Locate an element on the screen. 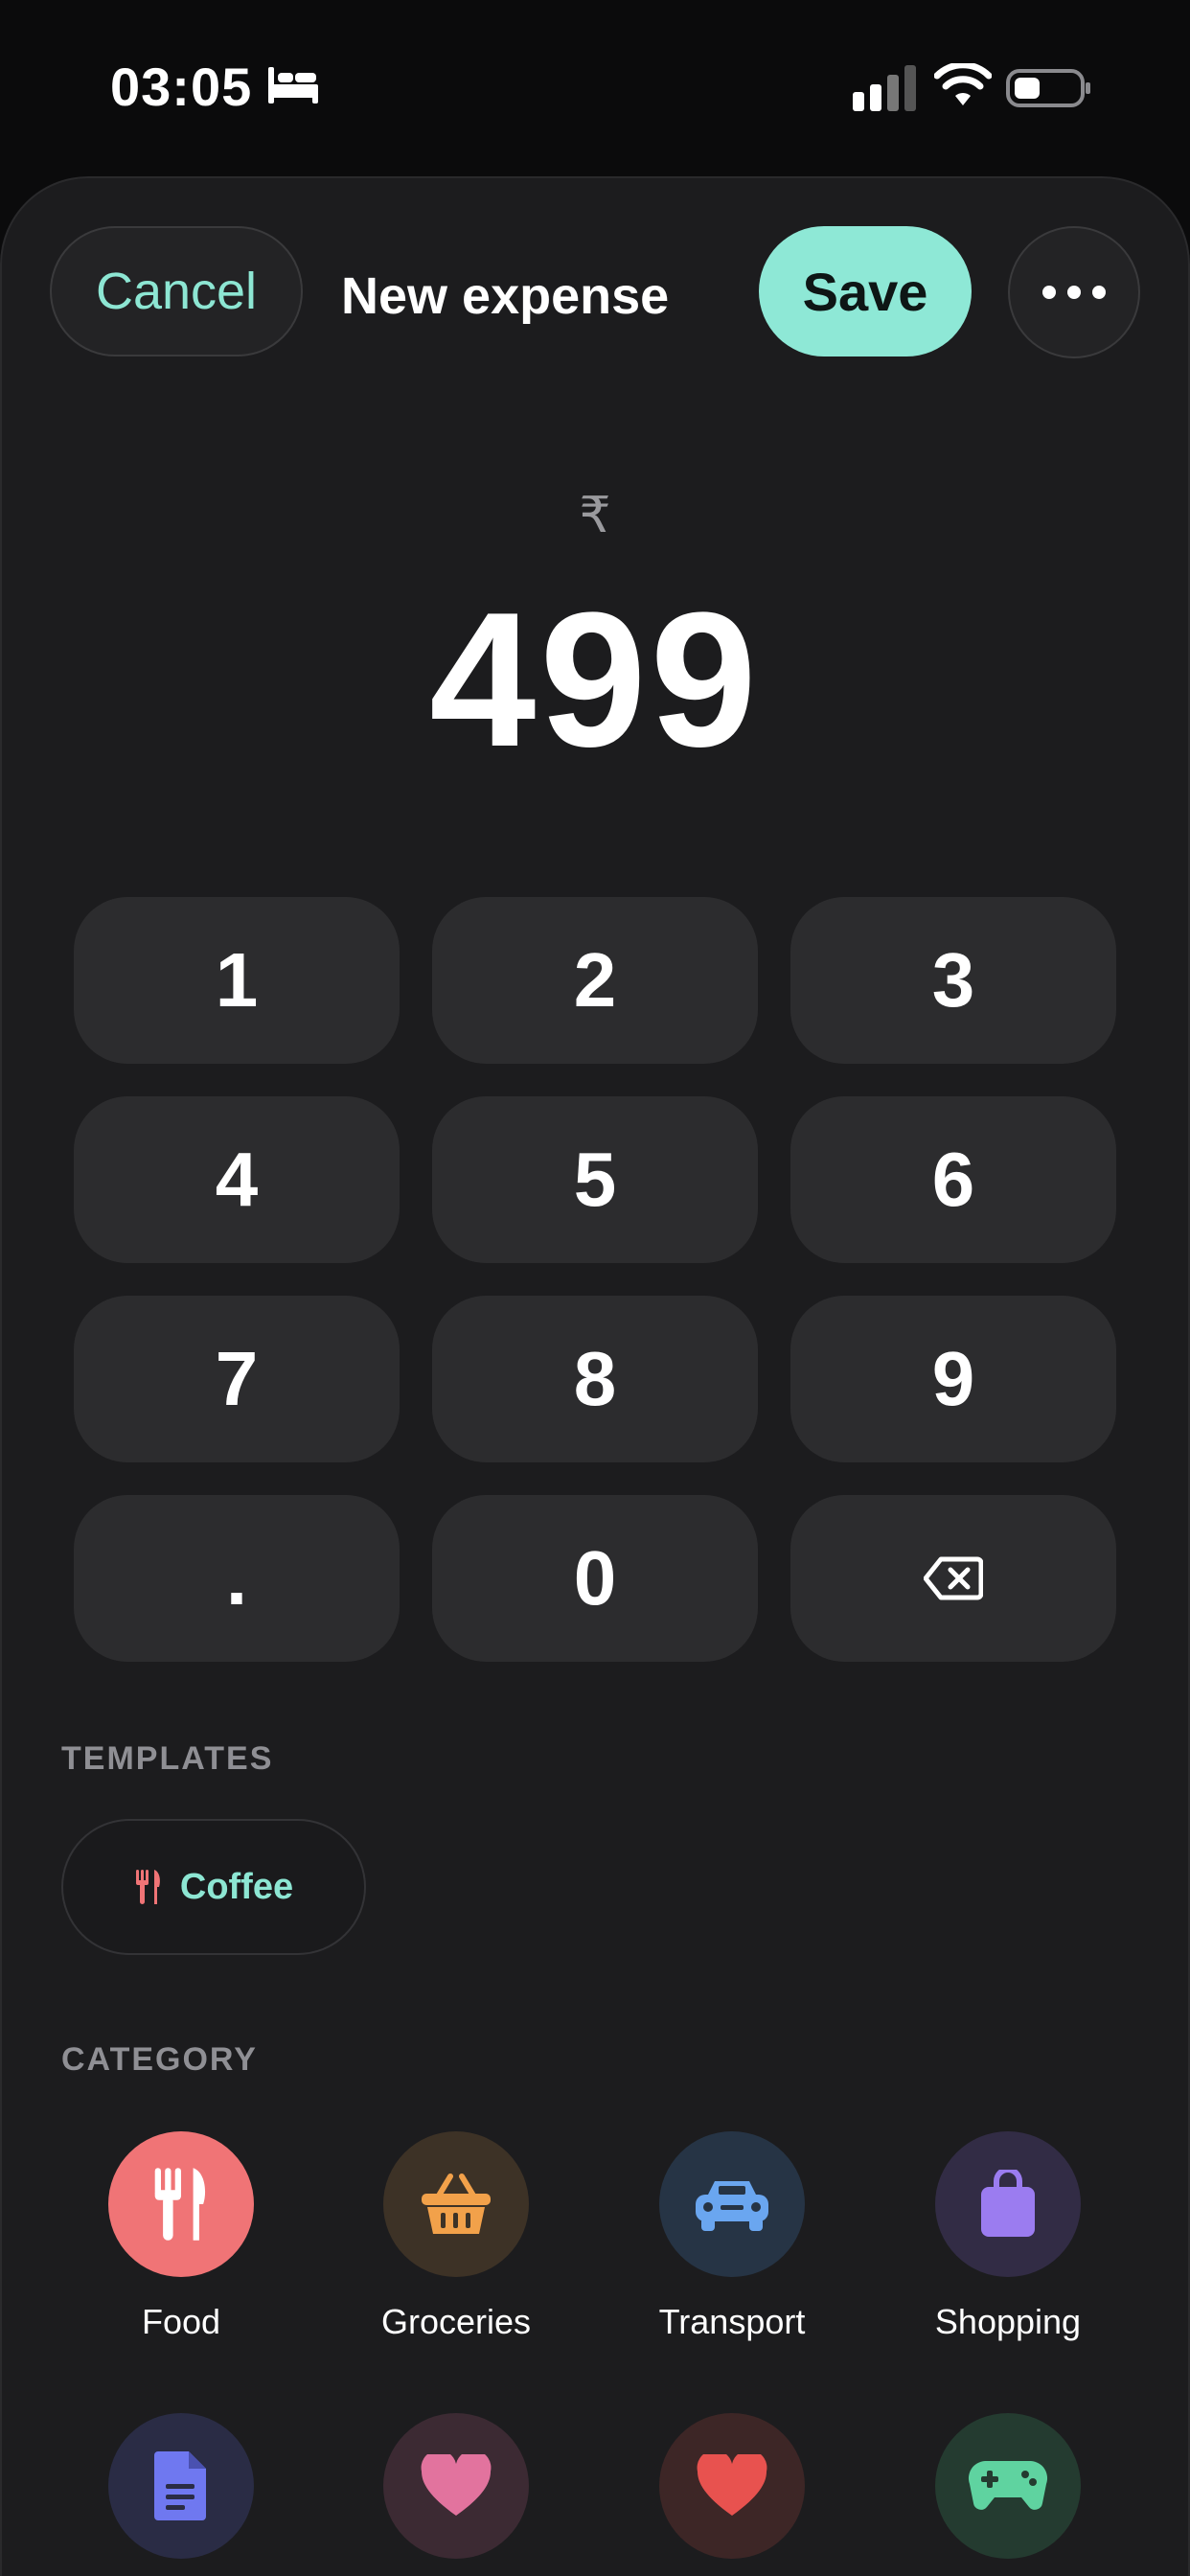 The width and height of the screenshot is (1190, 2576). car-icon is located at coordinates (732, 2206).